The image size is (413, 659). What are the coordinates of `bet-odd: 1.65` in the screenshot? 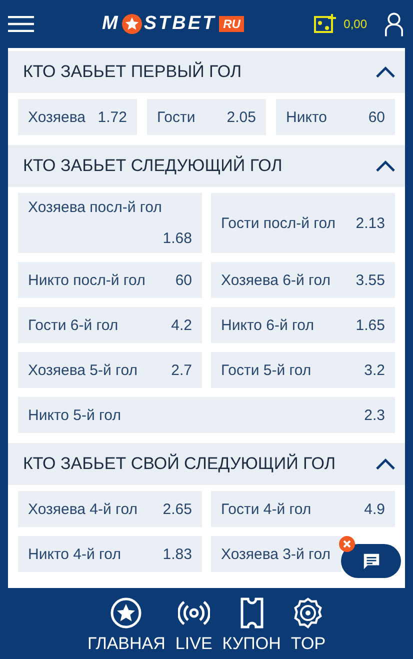 It's located at (370, 325).